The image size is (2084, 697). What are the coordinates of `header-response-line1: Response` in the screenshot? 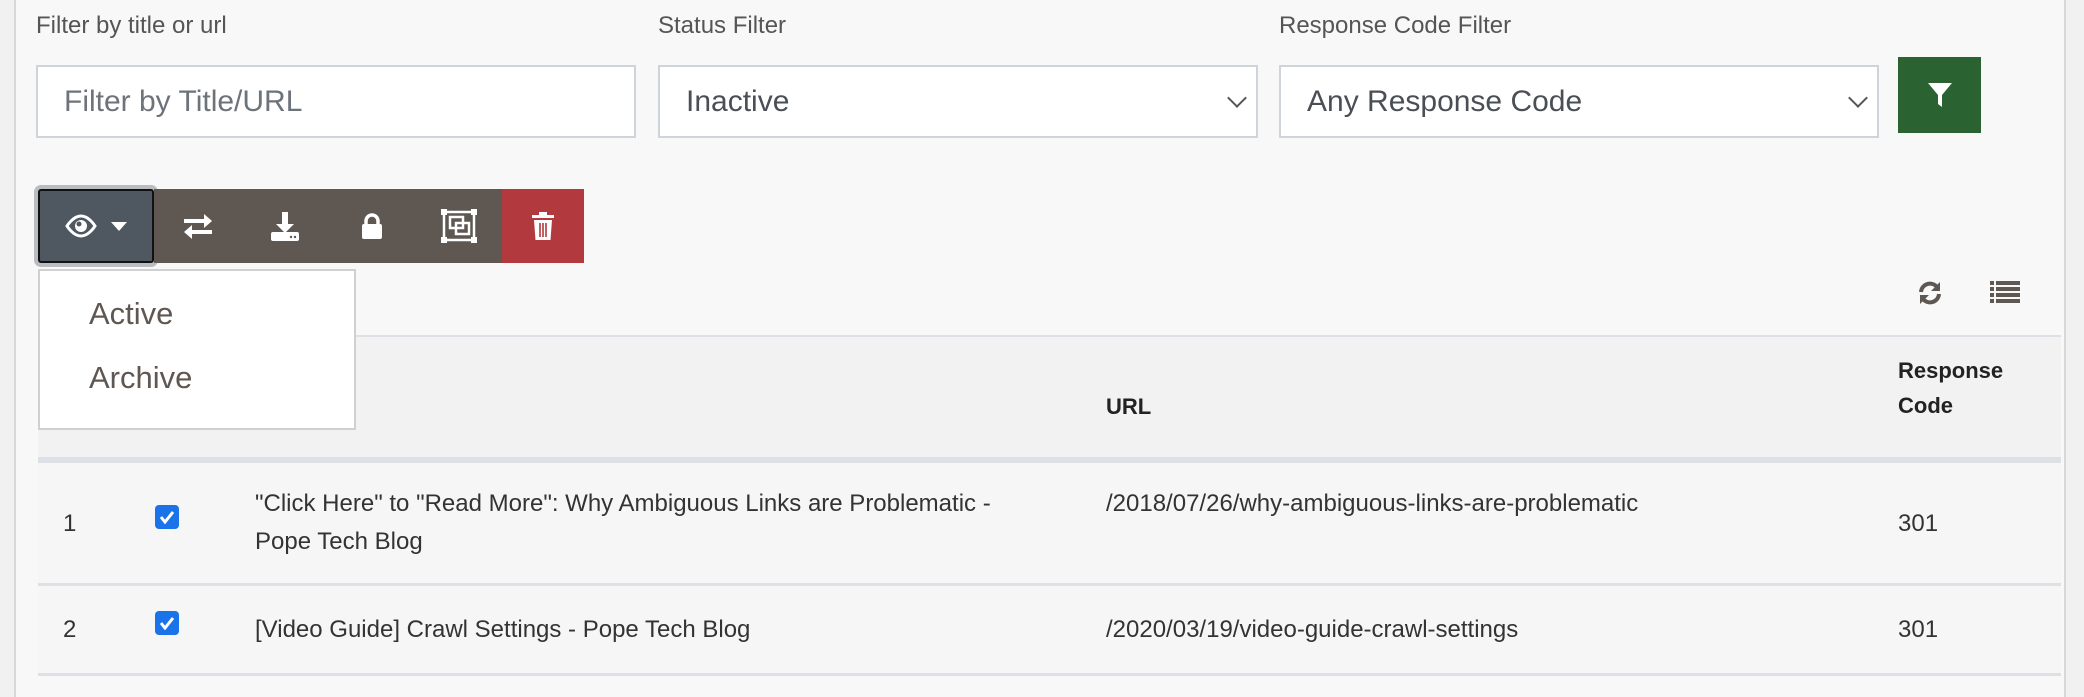 It's located at (1950, 370).